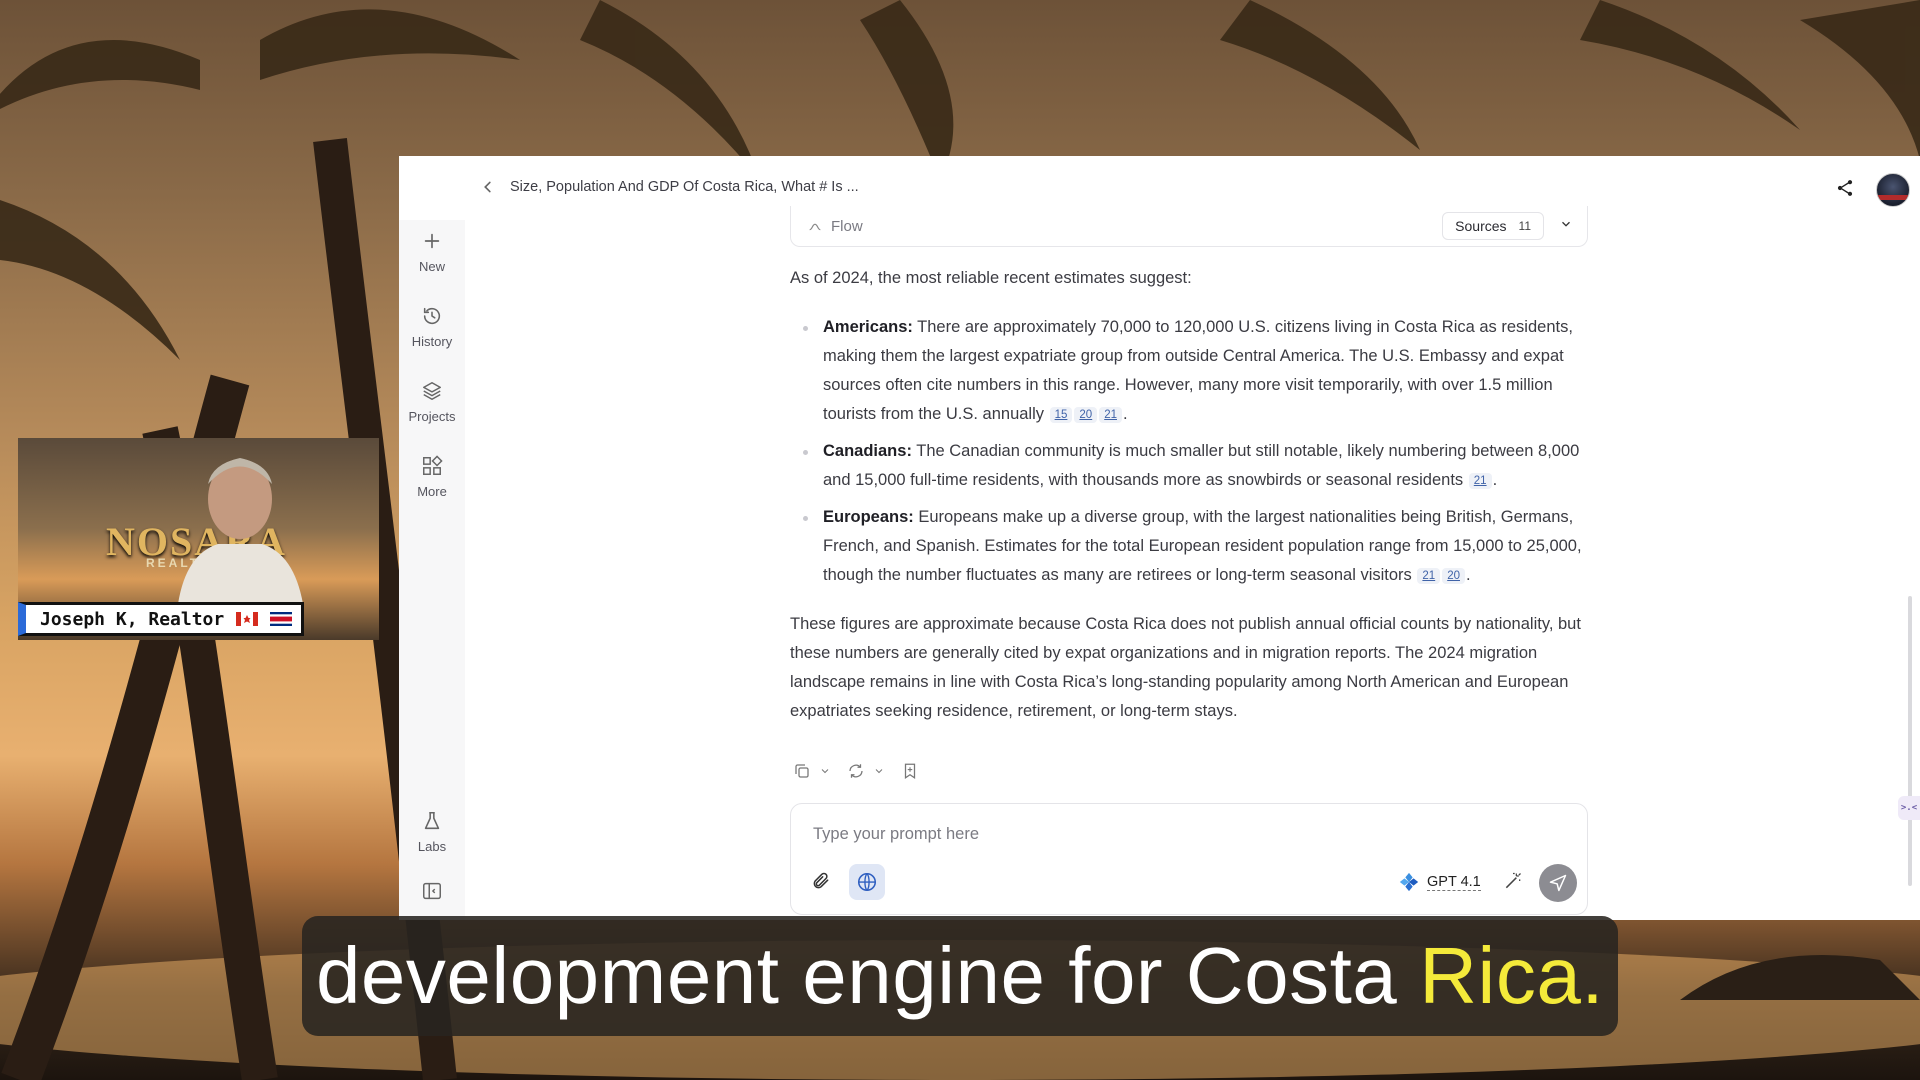 Image resolution: width=1920 pixels, height=1080 pixels. What do you see at coordinates (432, 891) in the screenshot?
I see `sidebar-toggle-icon` at bounding box center [432, 891].